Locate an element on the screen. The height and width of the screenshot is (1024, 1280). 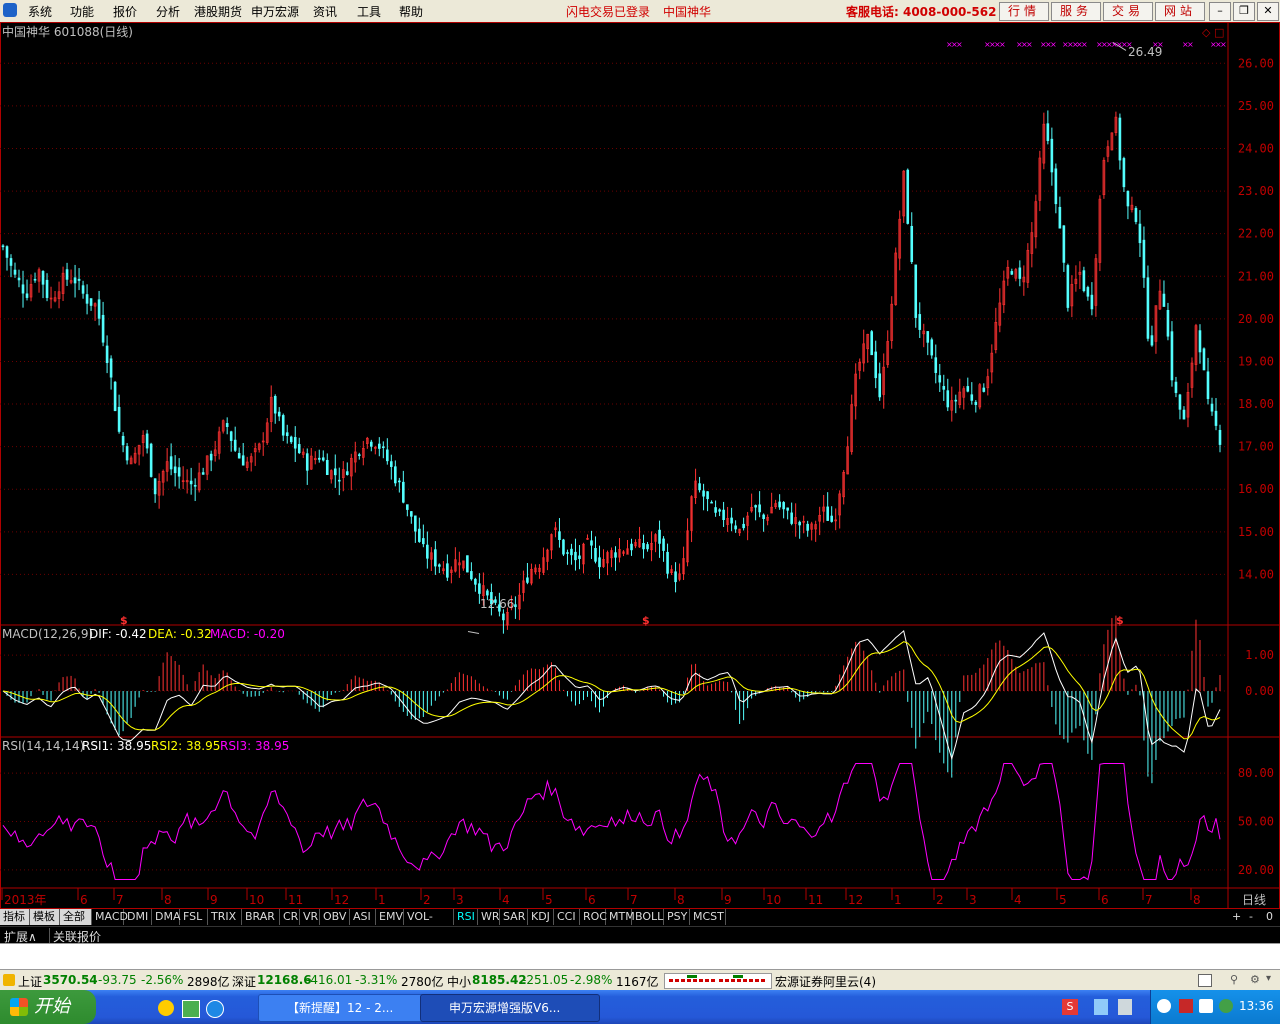
settings-icon: ⚙ is located at coordinates (1255, 979).